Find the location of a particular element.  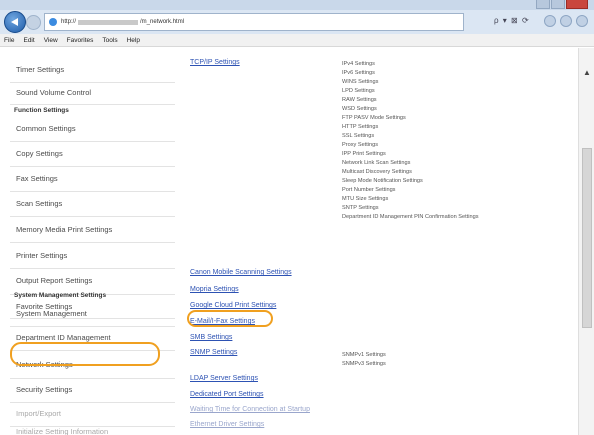

vertical-scrollbar: ▲ is located at coordinates (586, 241).